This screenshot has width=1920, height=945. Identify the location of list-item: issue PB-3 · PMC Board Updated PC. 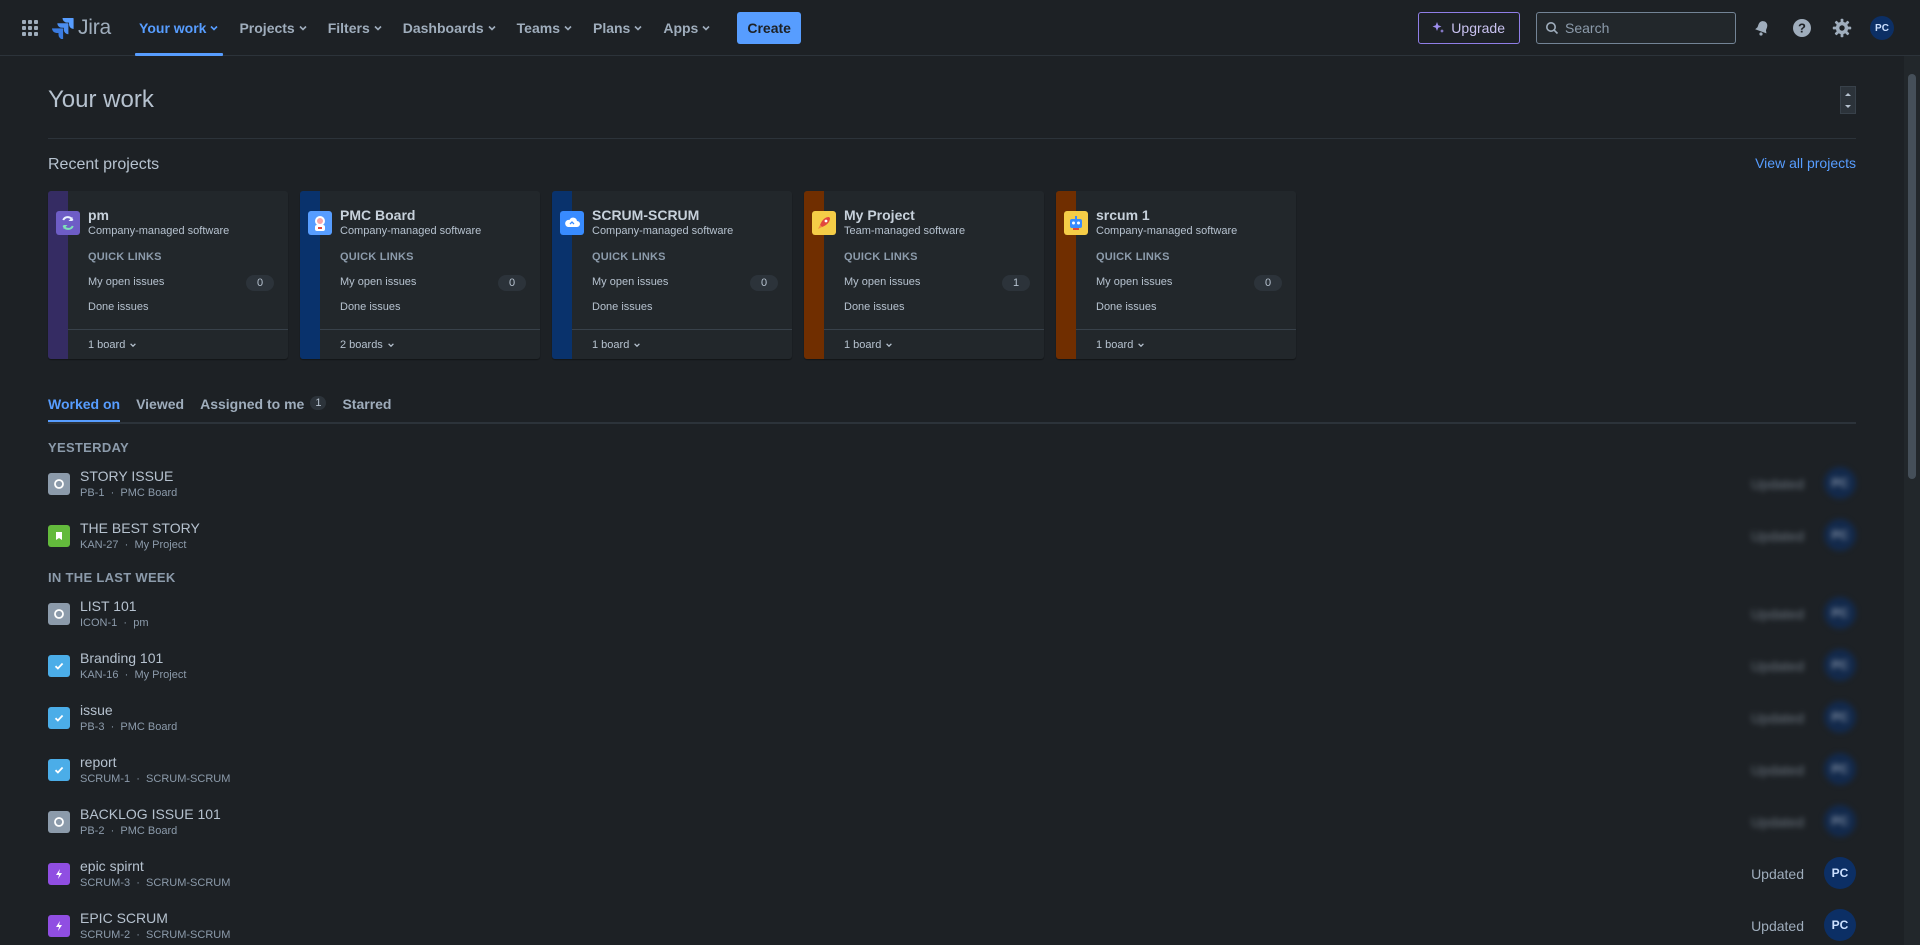
(952, 720).